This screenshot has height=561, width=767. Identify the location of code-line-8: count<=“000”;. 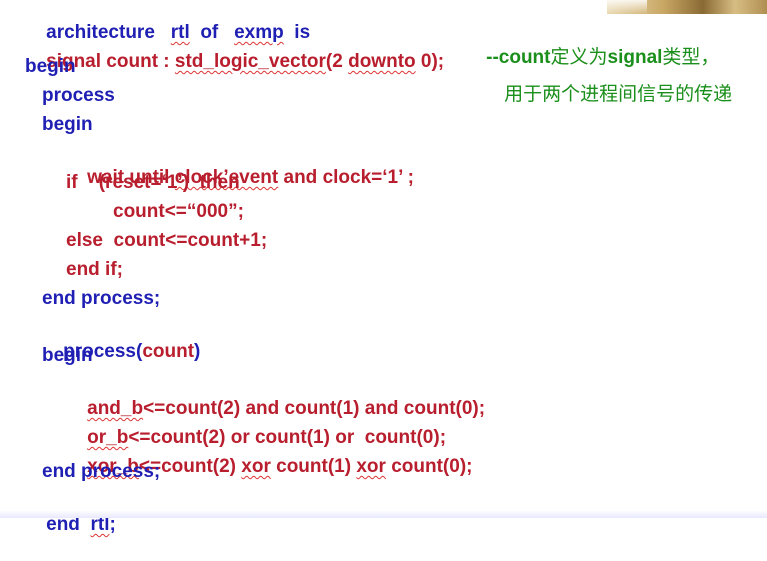
(178, 211).